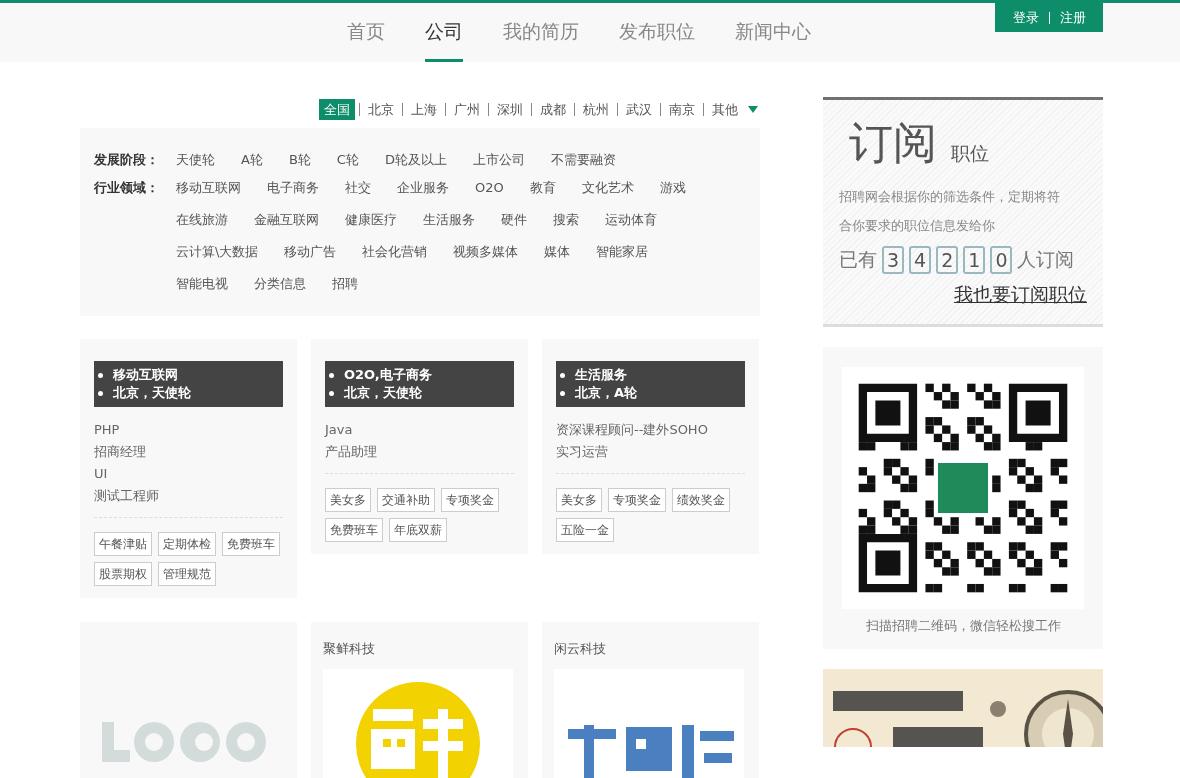 The height and width of the screenshot is (778, 1180). I want to click on city-filter: 武汉, so click(638, 109).